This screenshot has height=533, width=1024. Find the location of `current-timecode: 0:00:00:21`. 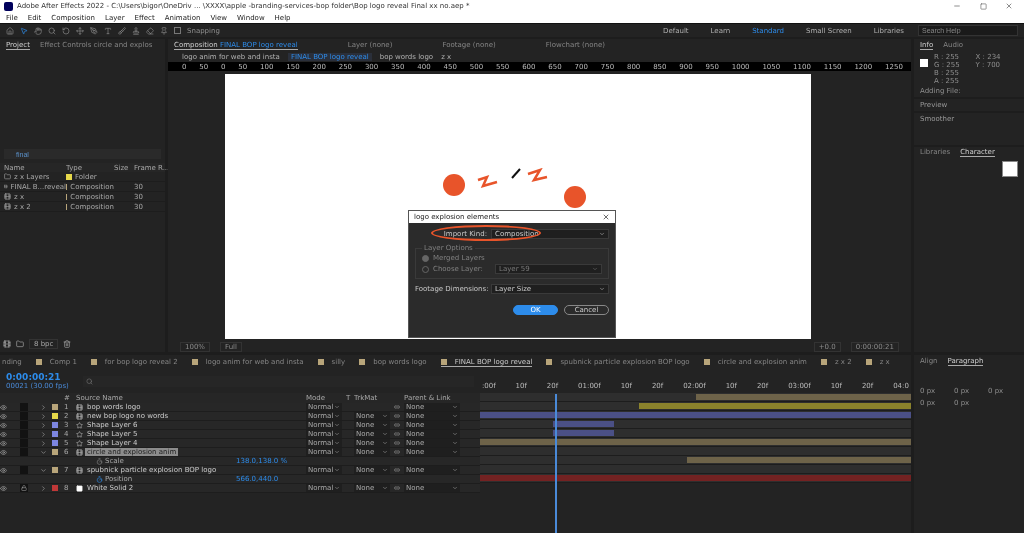

current-timecode: 0:00:00:21 is located at coordinates (37, 377).